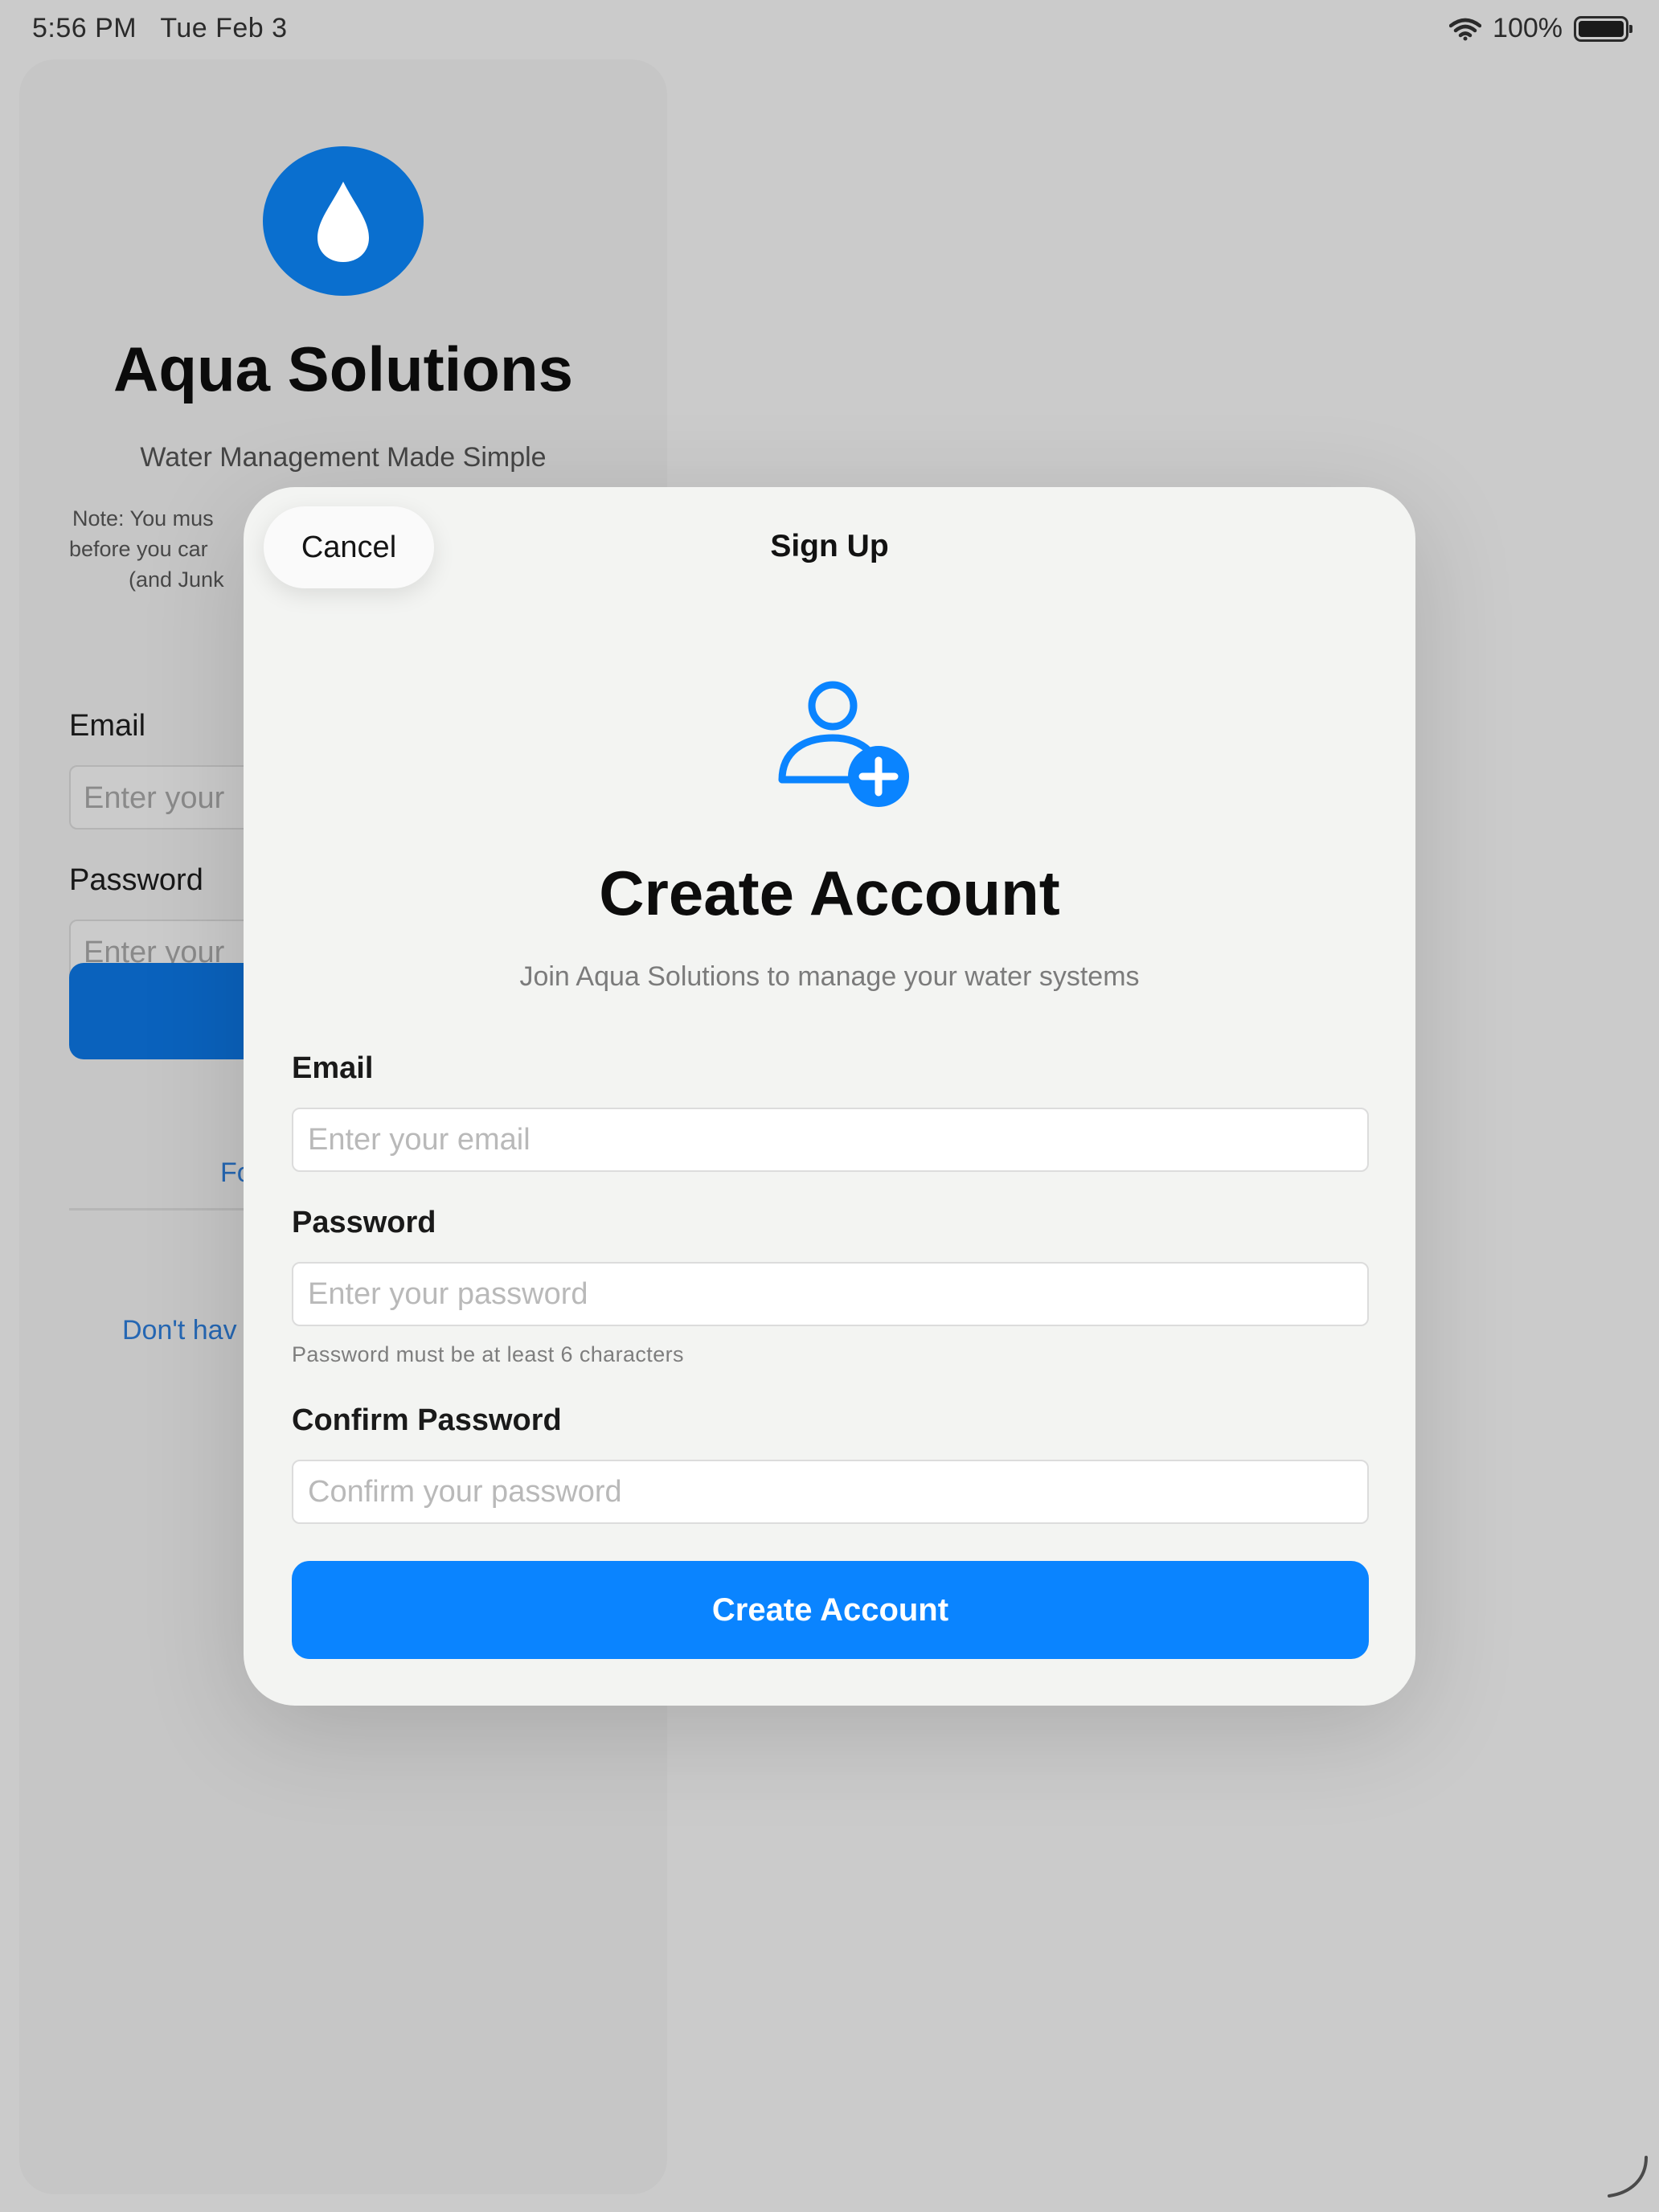 The height and width of the screenshot is (2212, 1659). I want to click on password-hint: Password must be at least 6 characters, so click(488, 1354).